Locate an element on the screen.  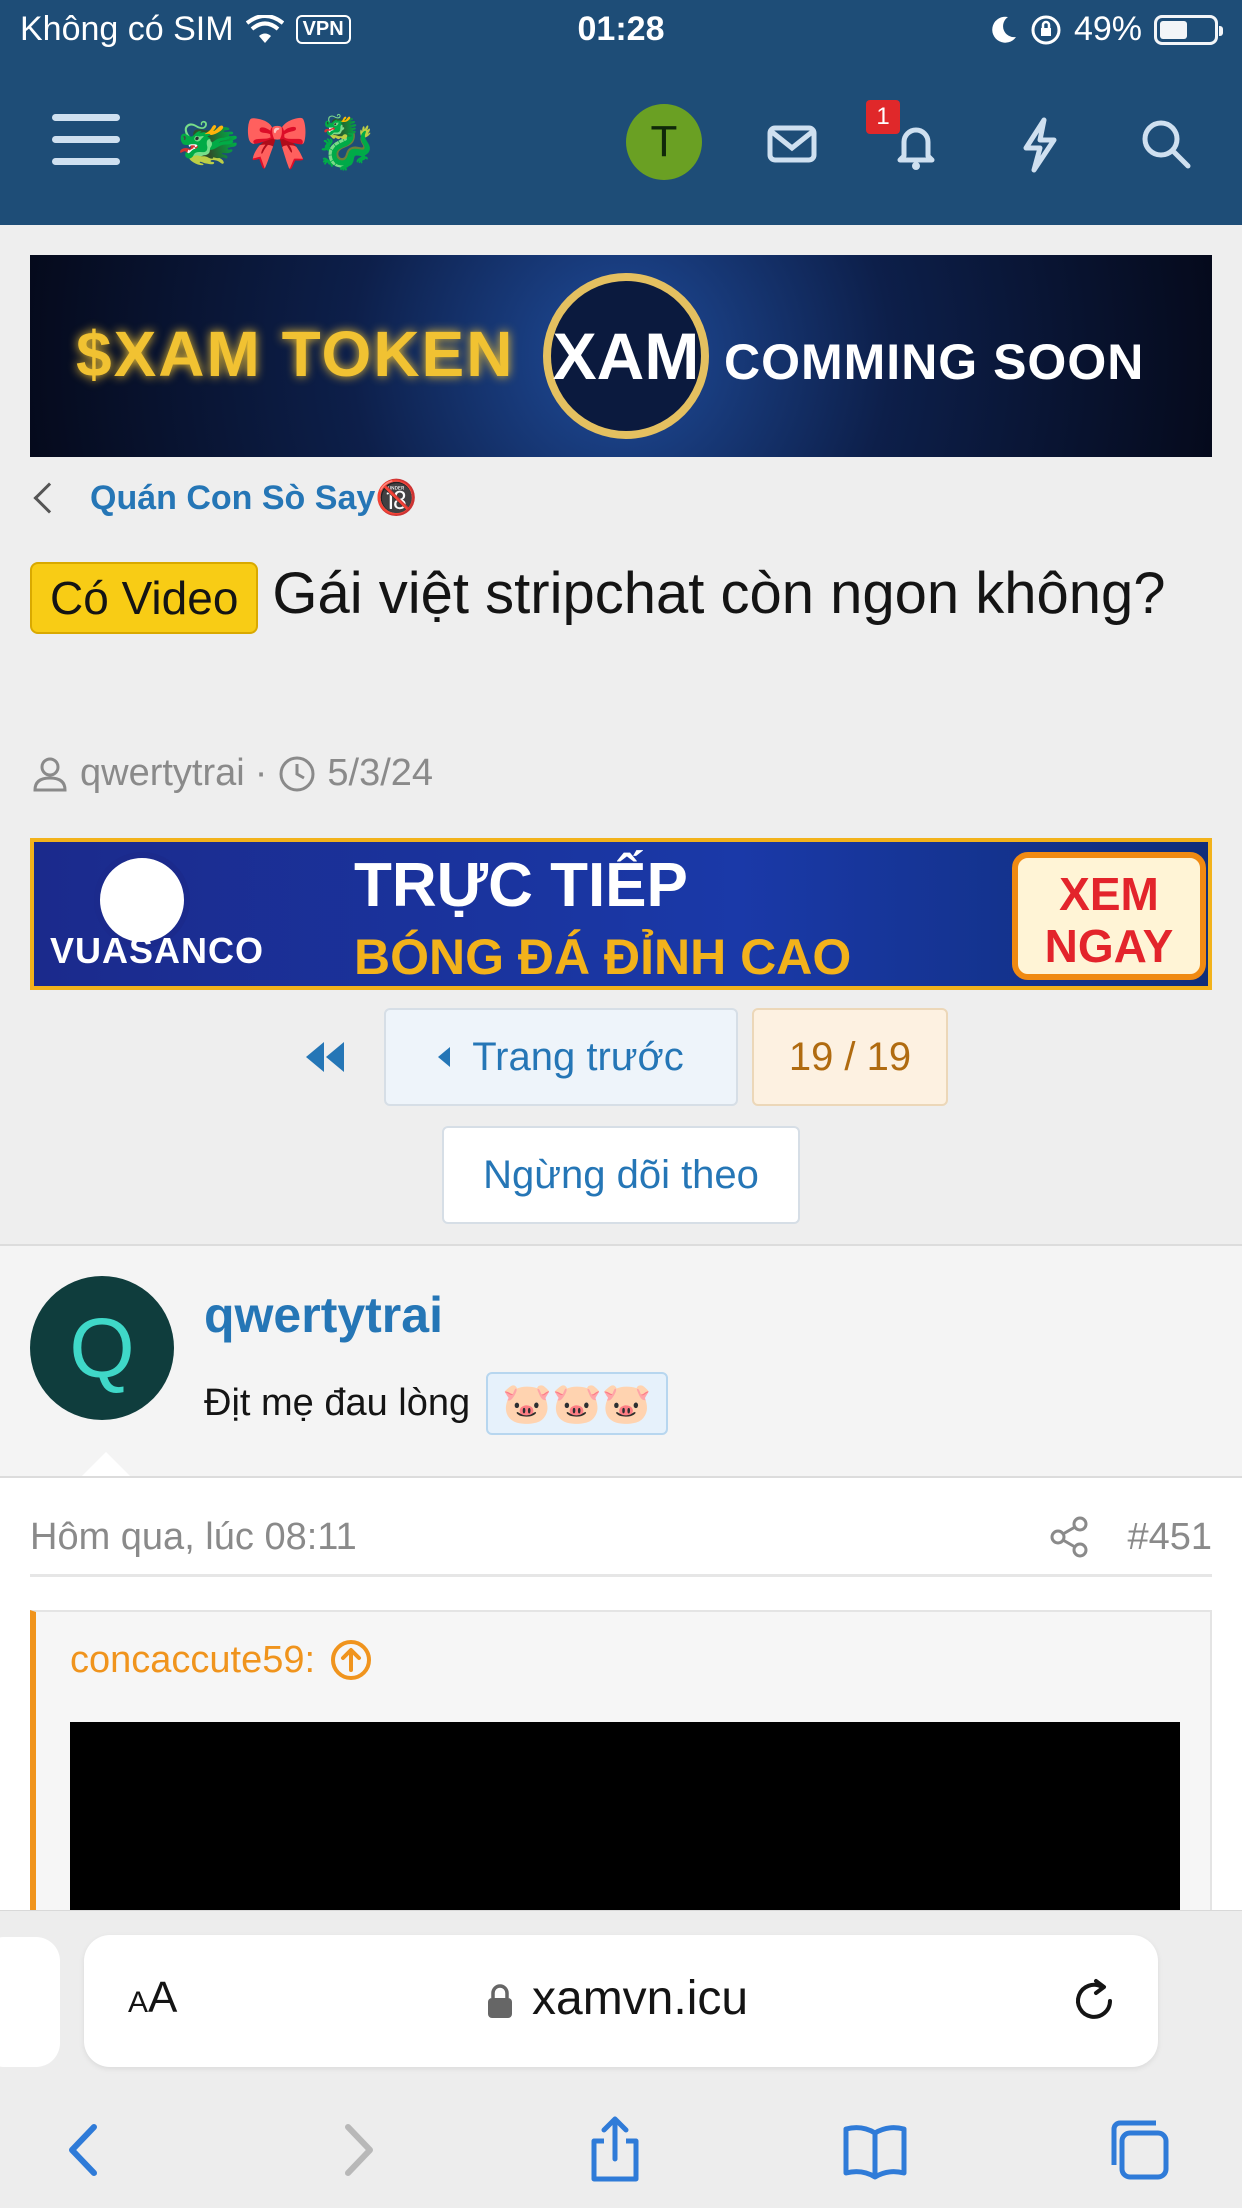
tabs-icon is located at coordinates (1139, 2150).